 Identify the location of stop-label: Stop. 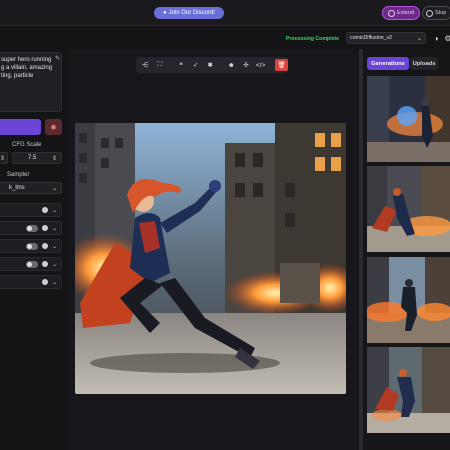
(441, 13).